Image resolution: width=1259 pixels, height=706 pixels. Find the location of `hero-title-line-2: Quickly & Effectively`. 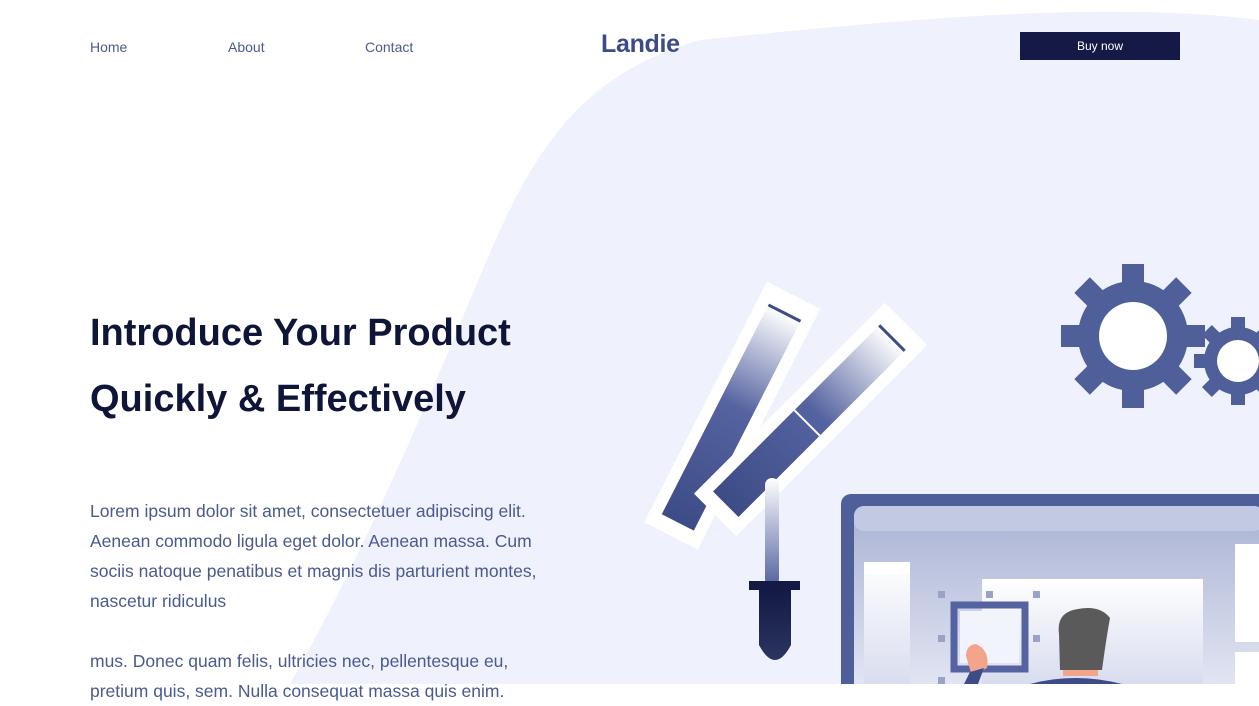

hero-title-line-2: Quickly & Effectively is located at coordinates (278, 399).